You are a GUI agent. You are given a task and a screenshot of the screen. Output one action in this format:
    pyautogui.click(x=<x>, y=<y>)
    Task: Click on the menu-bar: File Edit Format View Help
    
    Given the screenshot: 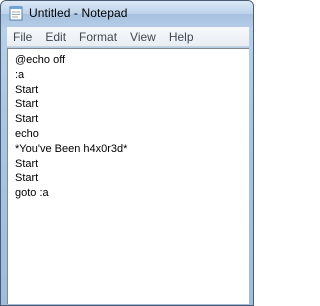 What is the action you would take?
    pyautogui.click(x=128, y=37)
    